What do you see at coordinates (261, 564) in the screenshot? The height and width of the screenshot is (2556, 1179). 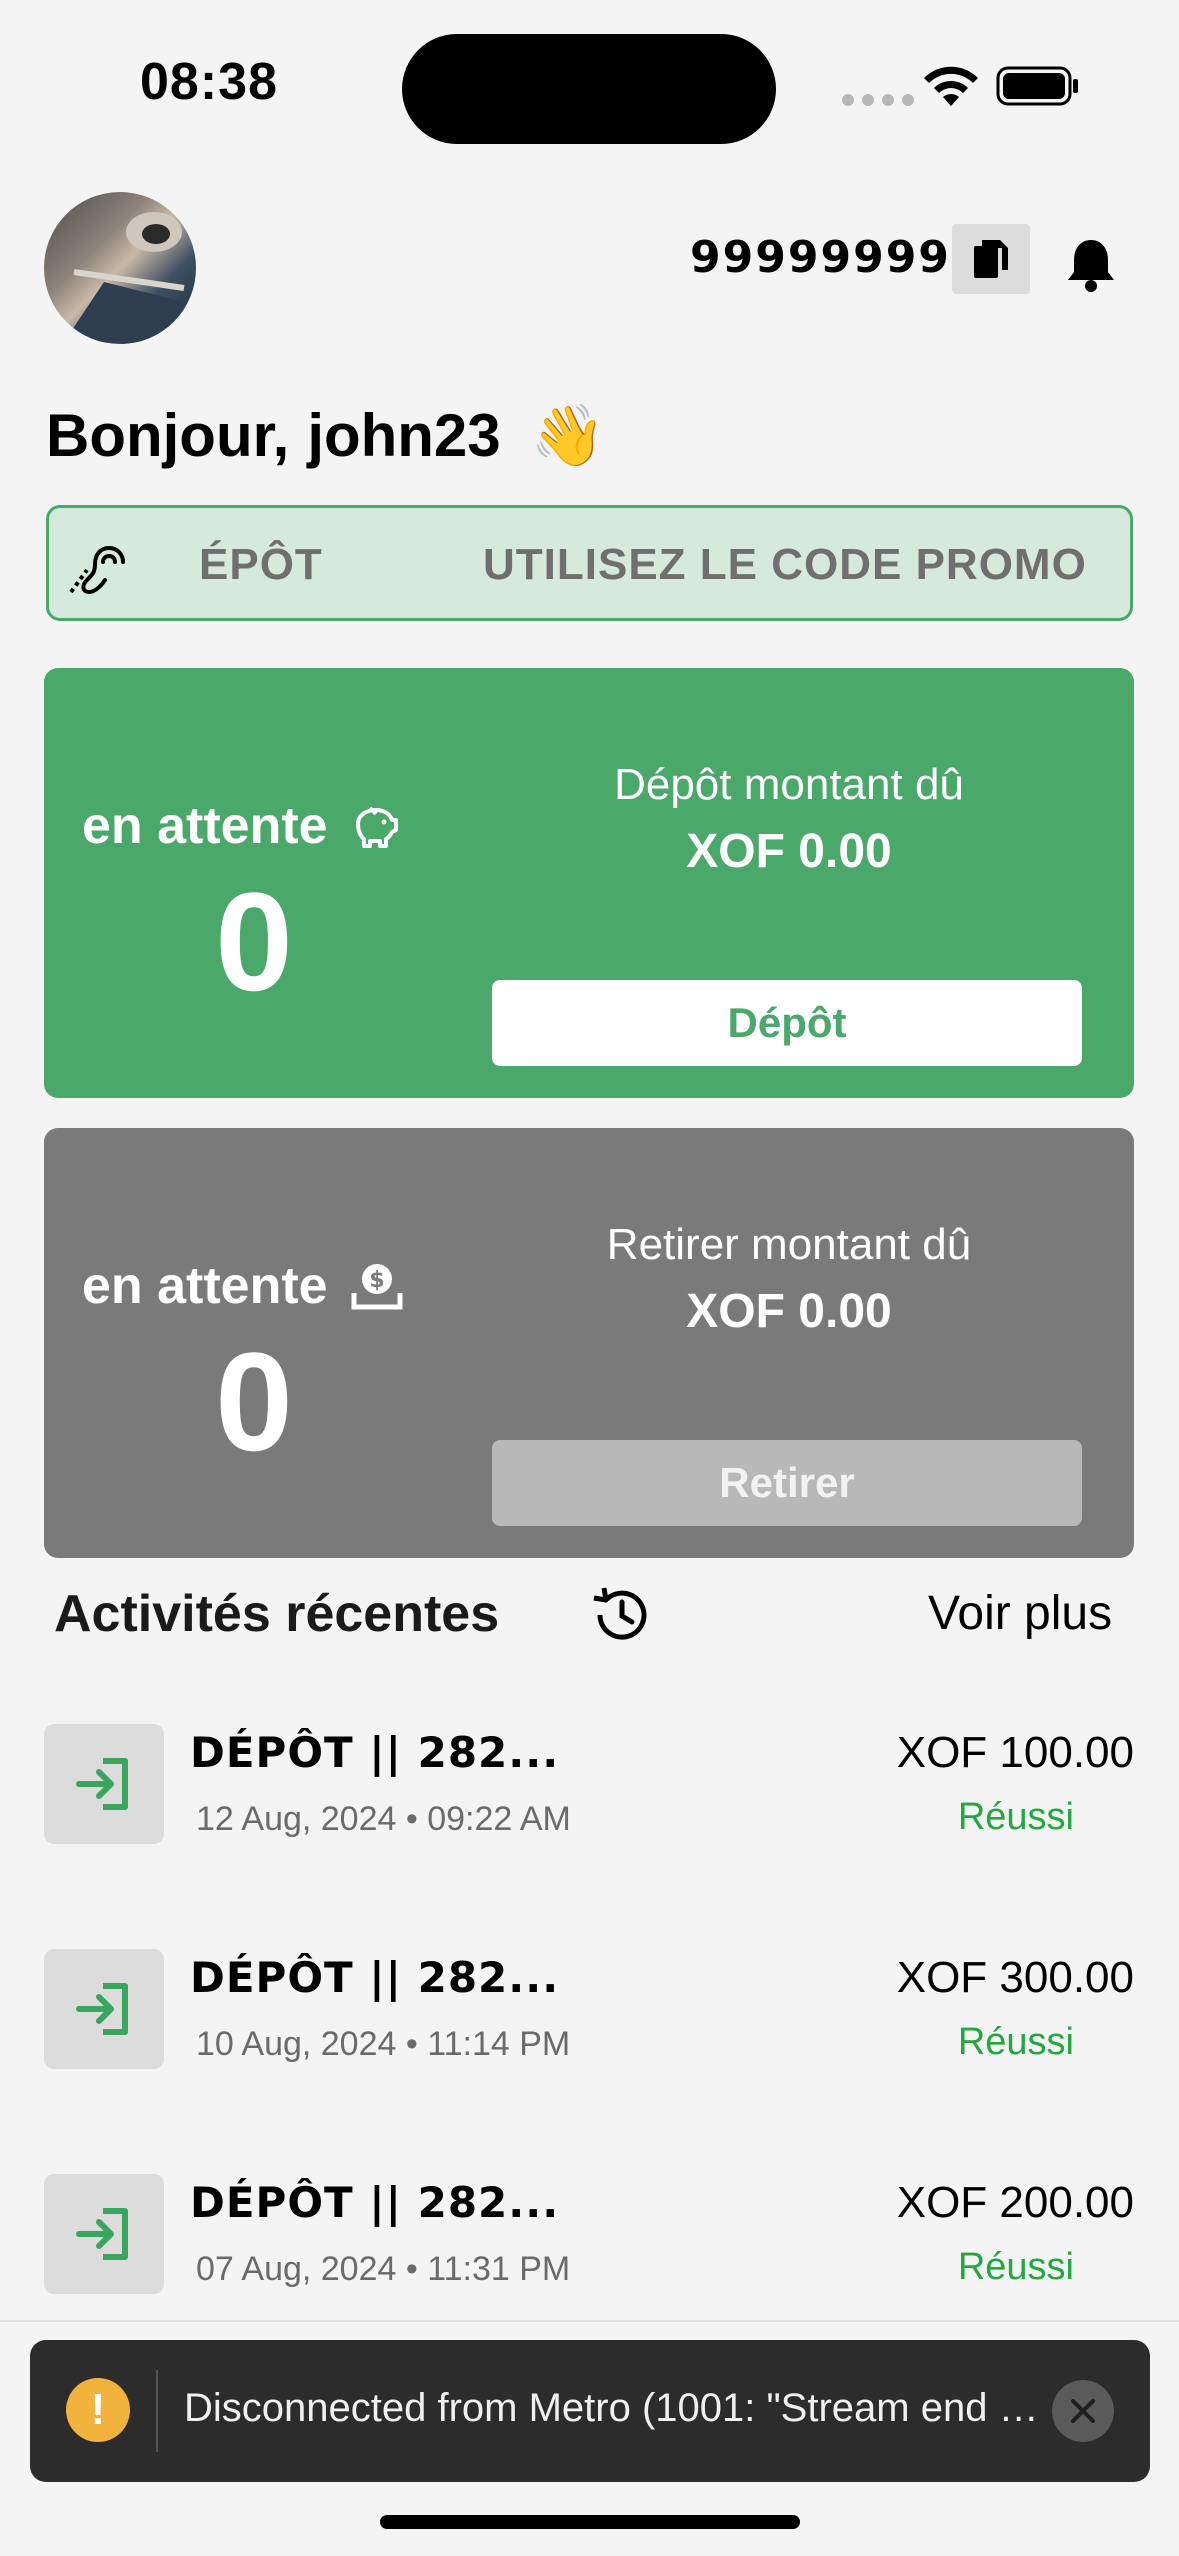 I see `promo-text-fragment: ÉPÔT` at bounding box center [261, 564].